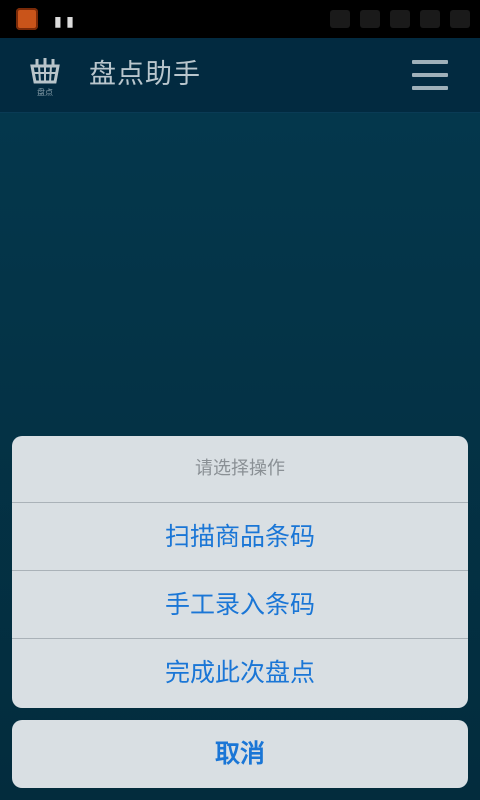  Describe the element at coordinates (430, 19) in the screenshot. I see `battery-icon` at that location.